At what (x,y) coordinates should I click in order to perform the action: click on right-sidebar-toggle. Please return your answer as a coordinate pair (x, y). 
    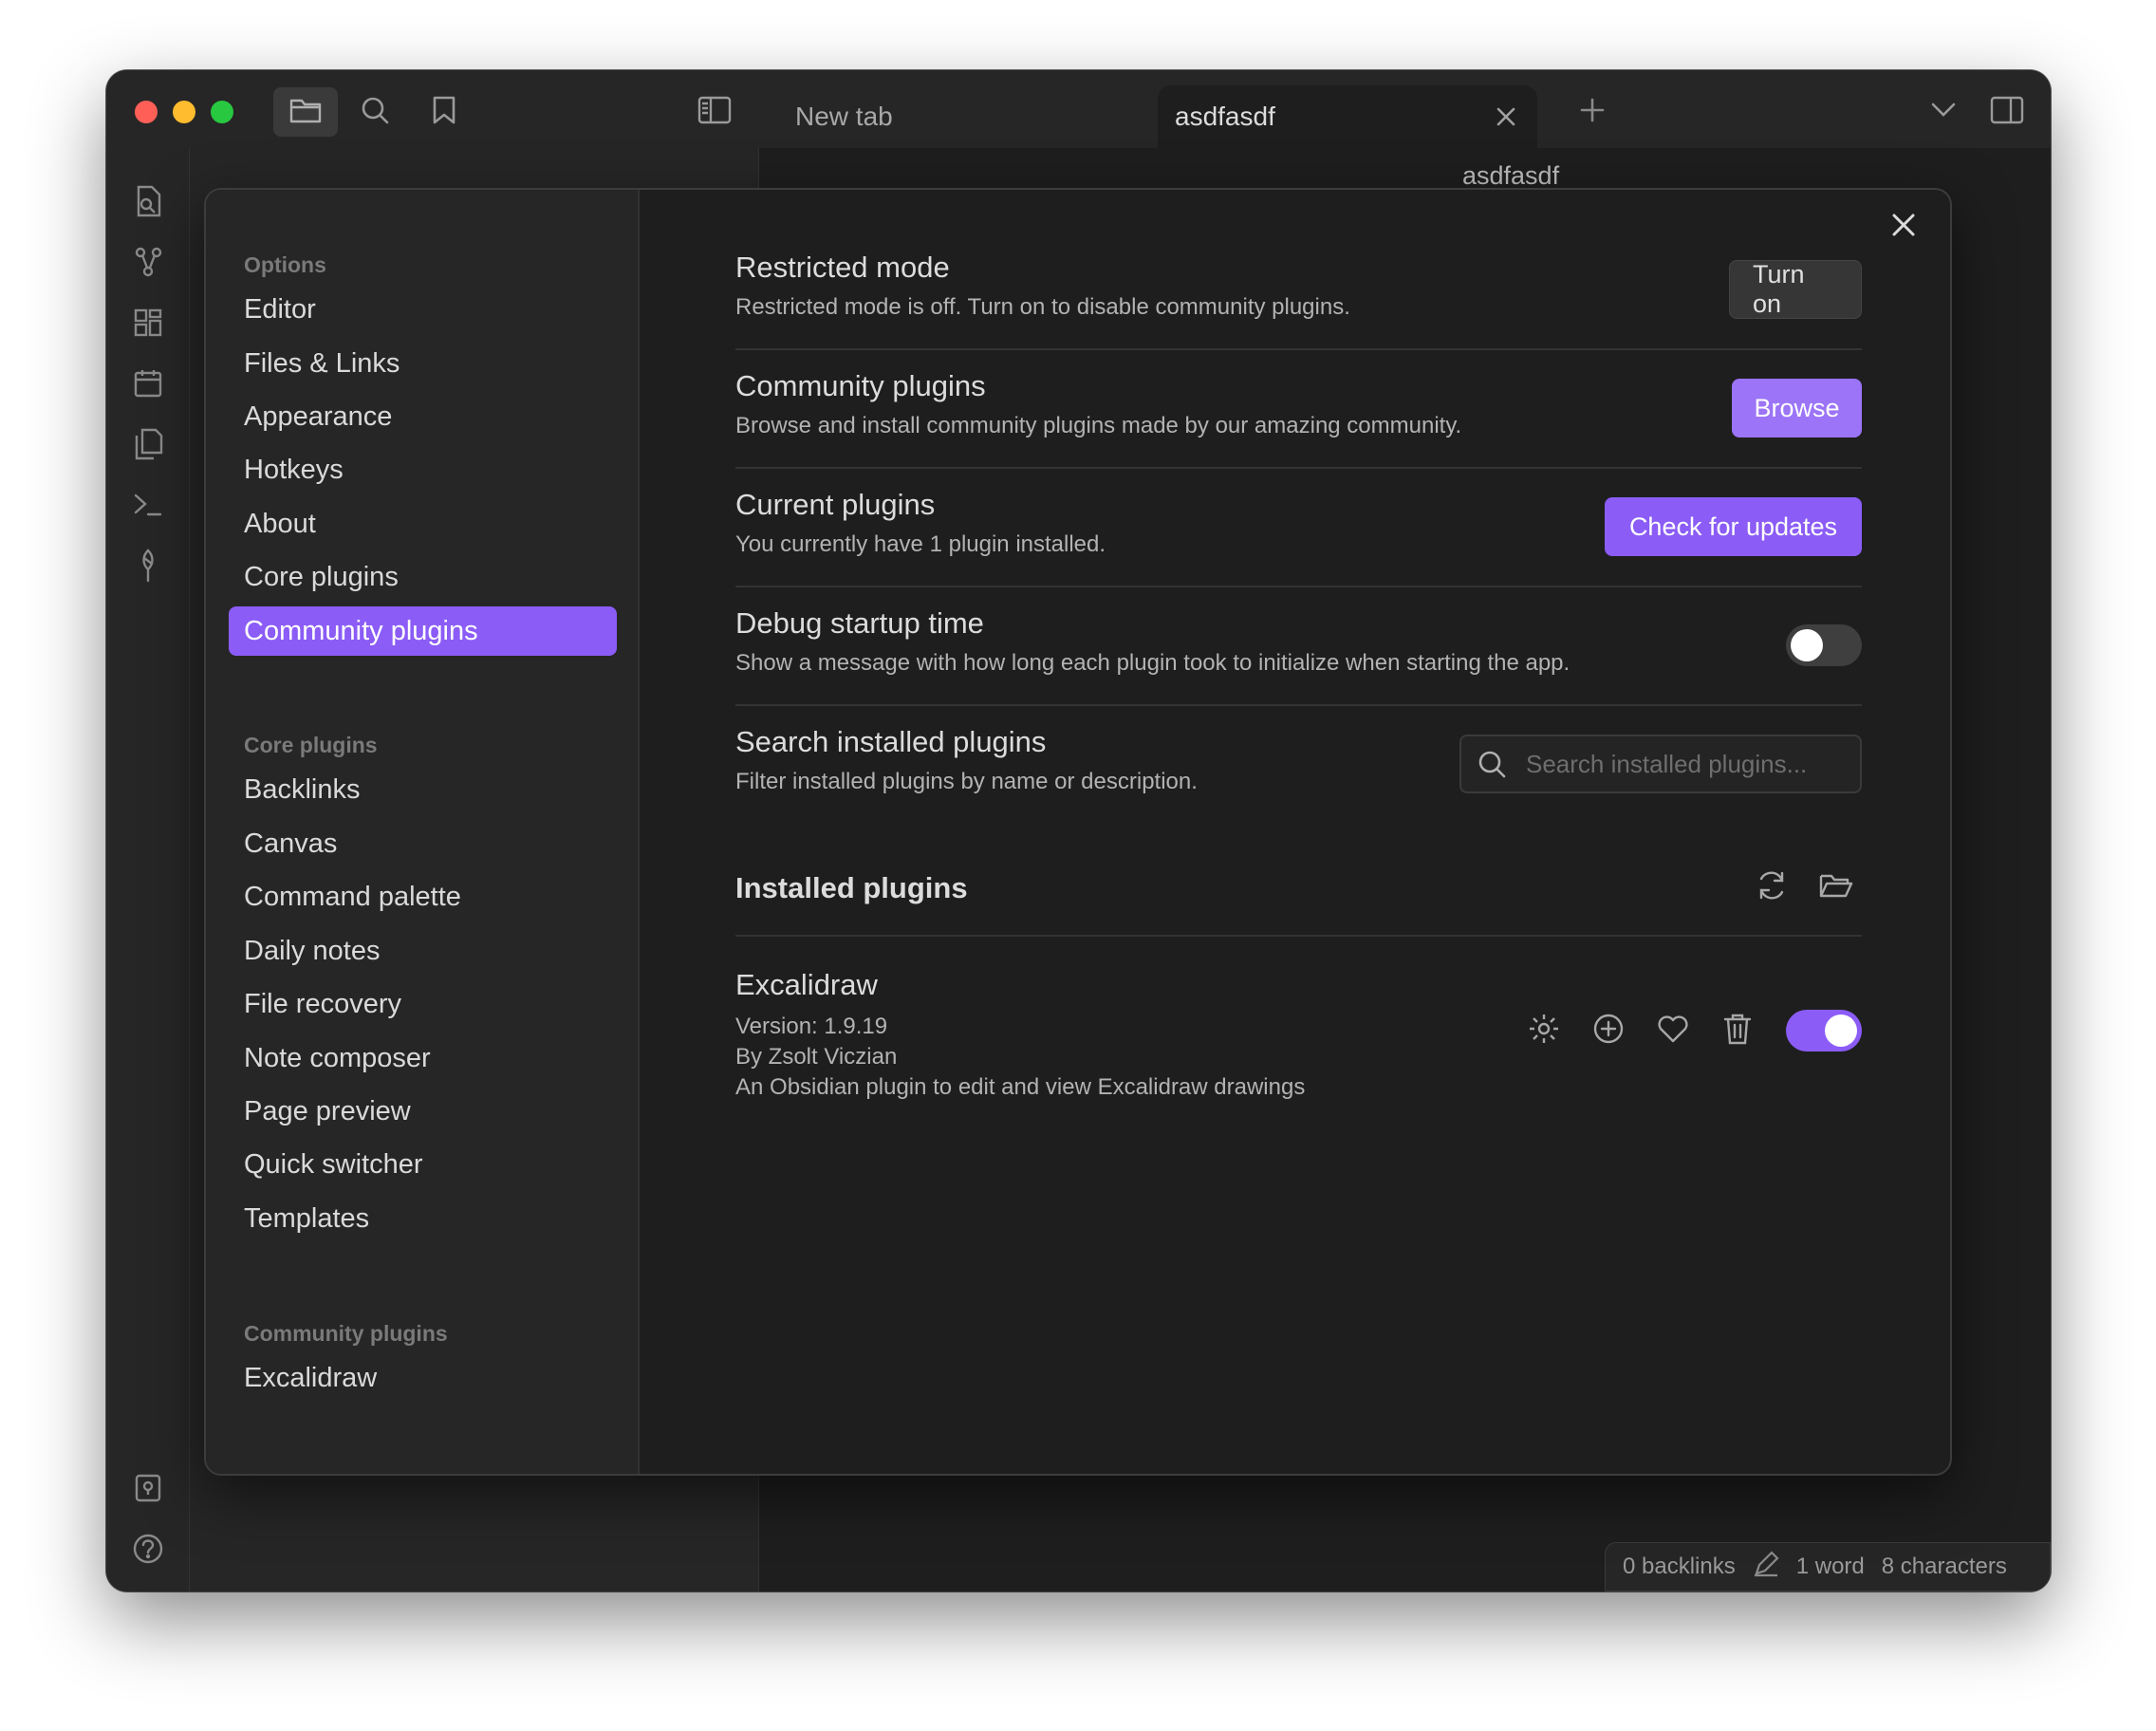
    Looking at the image, I should click on (2007, 112).